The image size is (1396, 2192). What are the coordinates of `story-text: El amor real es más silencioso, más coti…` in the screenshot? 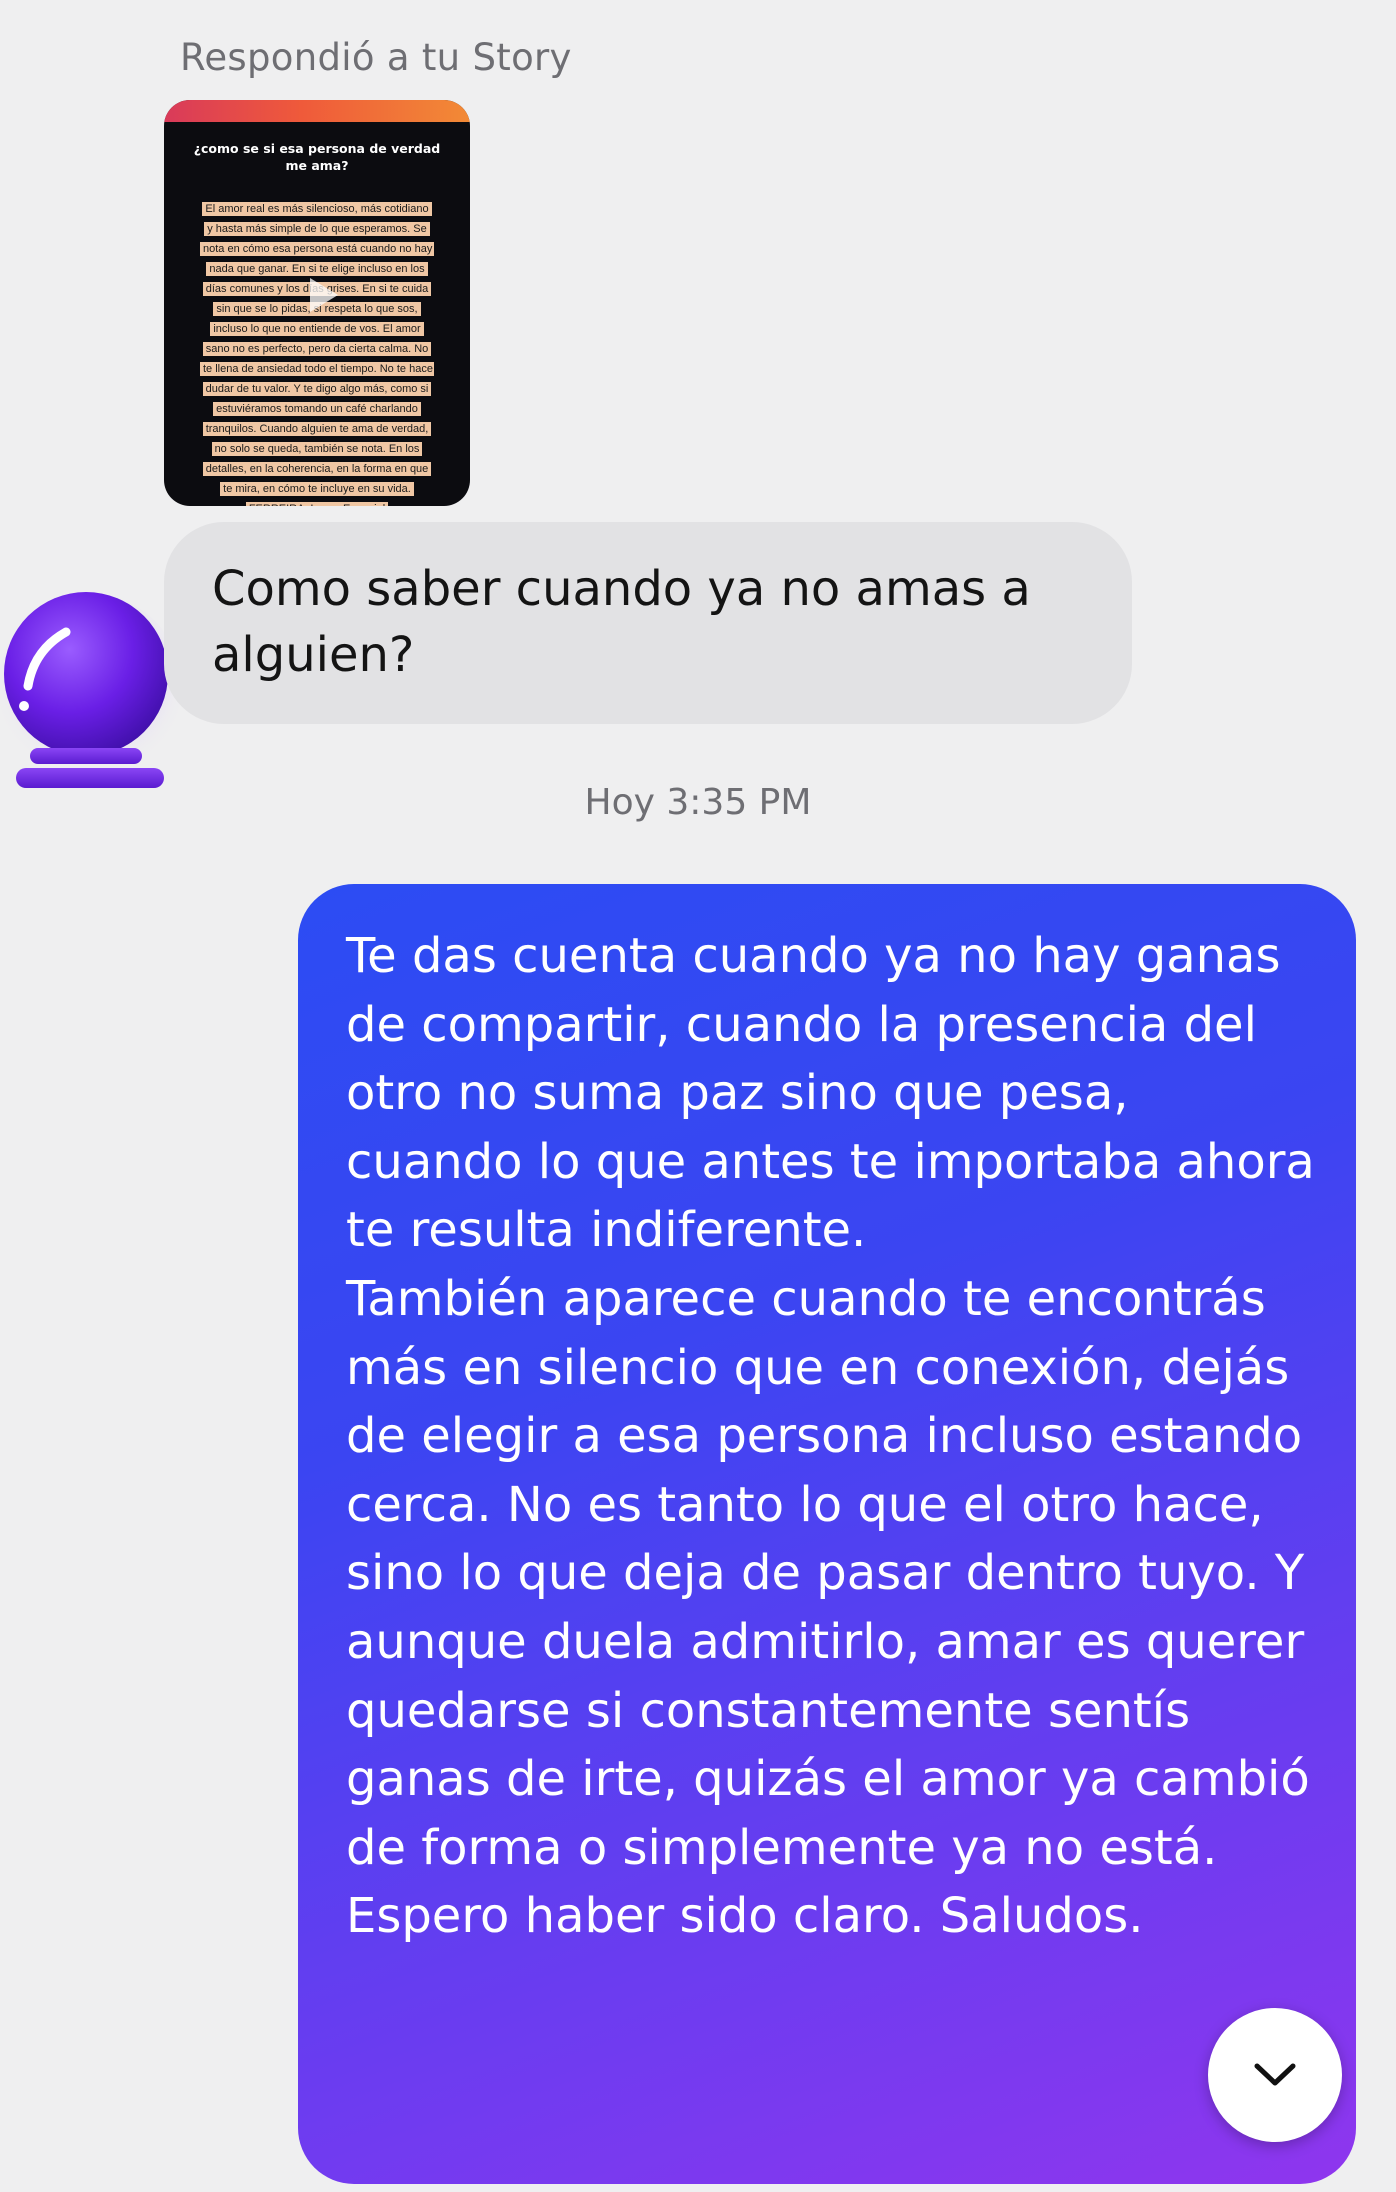 It's located at (317, 354).